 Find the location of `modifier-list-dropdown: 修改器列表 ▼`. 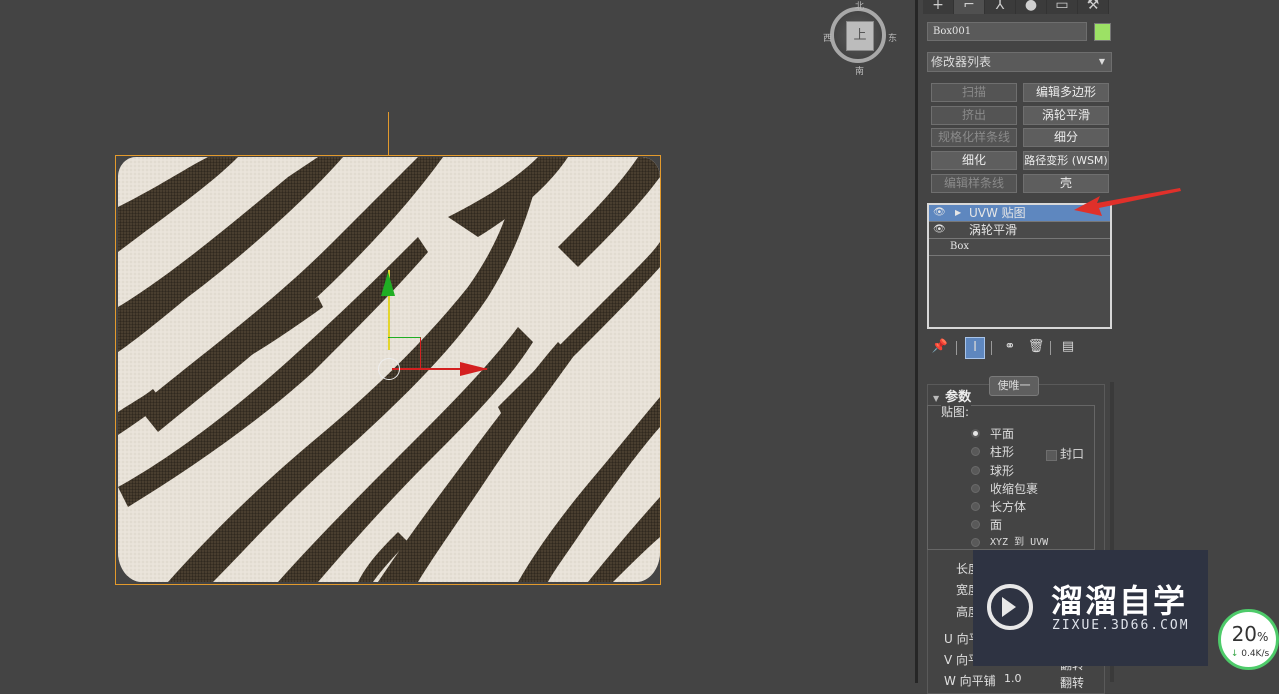

modifier-list-dropdown: 修改器列表 ▼ is located at coordinates (1019, 62).